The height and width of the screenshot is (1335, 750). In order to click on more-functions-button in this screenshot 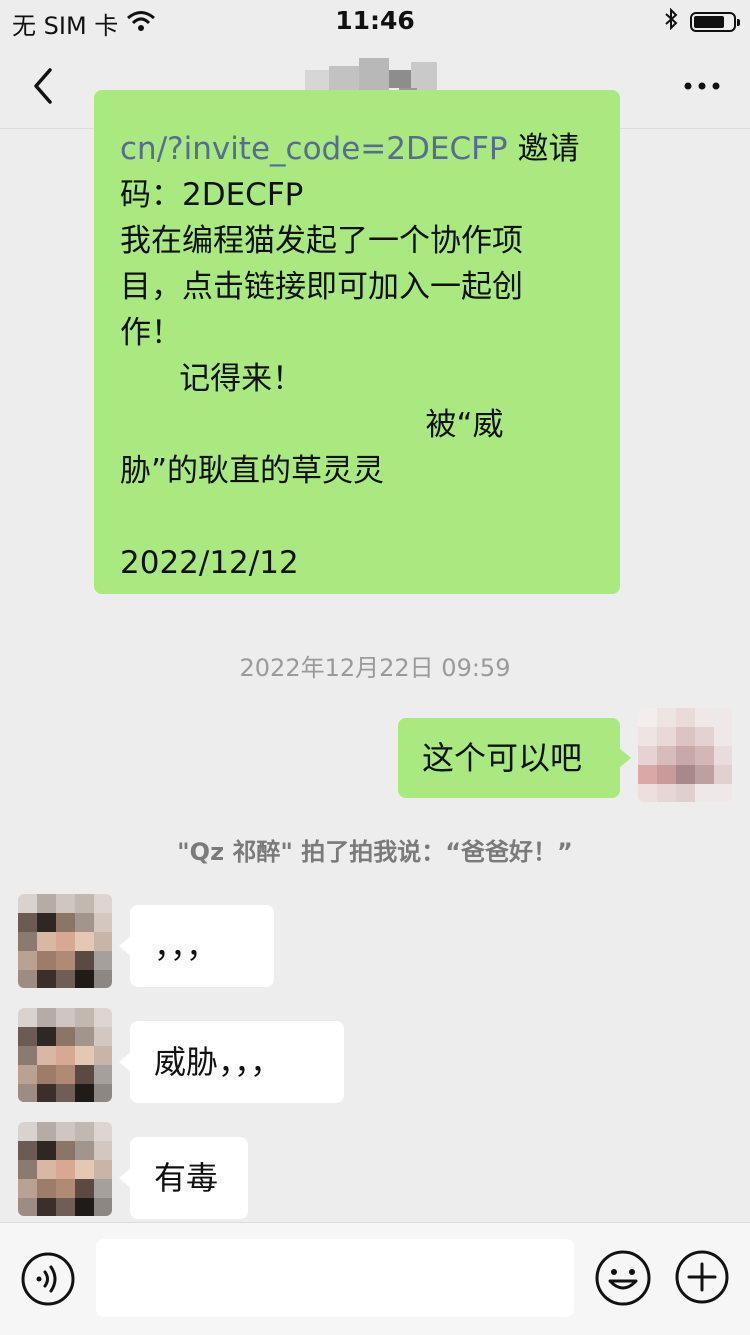, I will do `click(702, 1277)`.